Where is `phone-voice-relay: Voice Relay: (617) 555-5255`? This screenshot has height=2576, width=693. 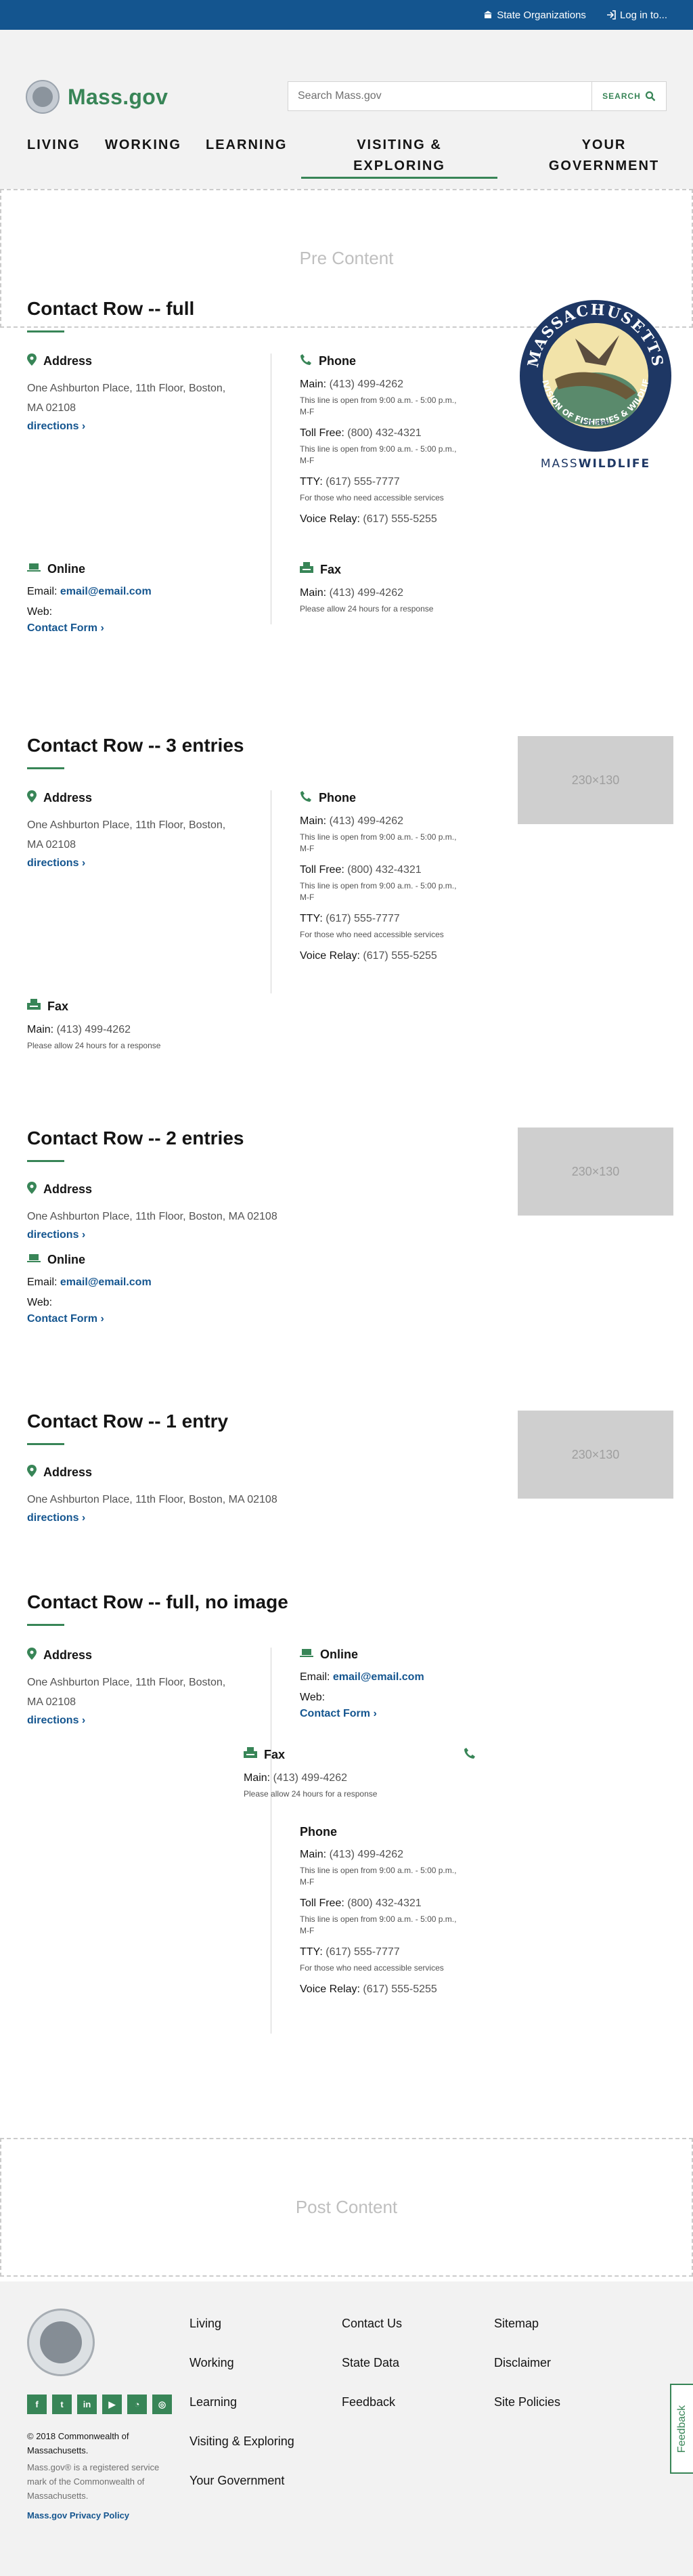 phone-voice-relay: Voice Relay: (617) 555-5255 is located at coordinates (368, 519).